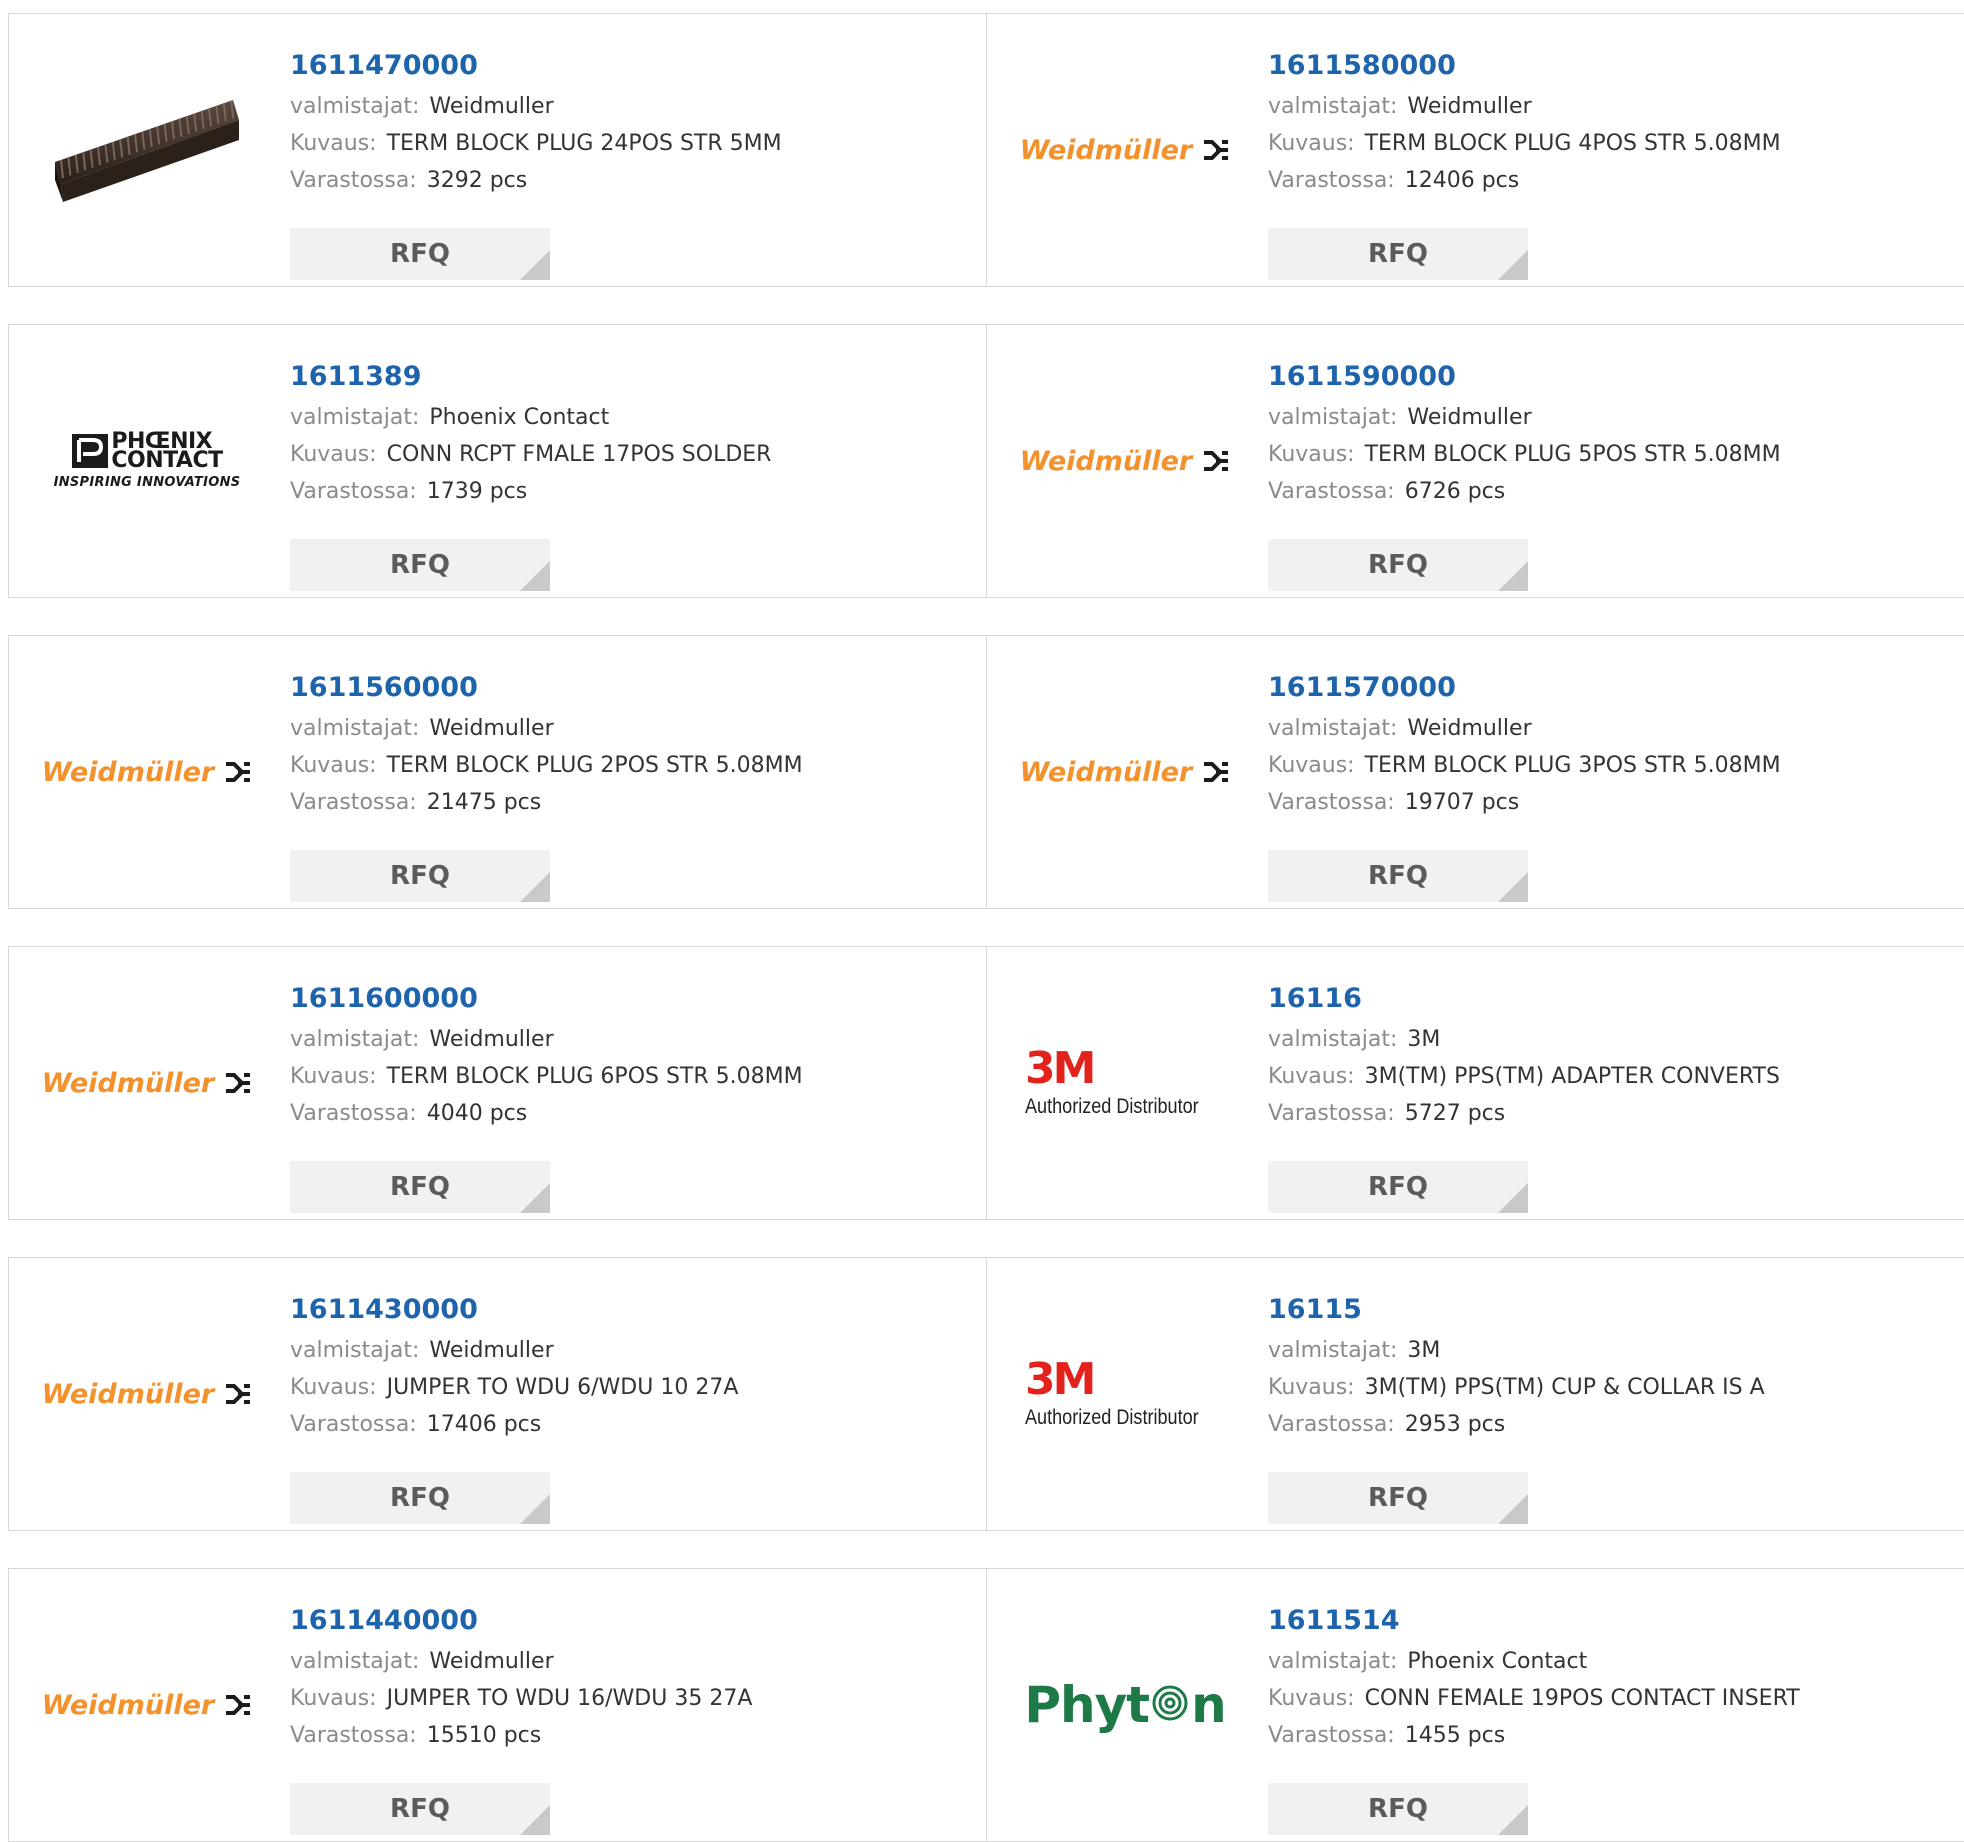 The height and width of the screenshot is (1842, 1964). Describe the element at coordinates (628, 688) in the screenshot. I see `part-number-link: 1611560000` at that location.